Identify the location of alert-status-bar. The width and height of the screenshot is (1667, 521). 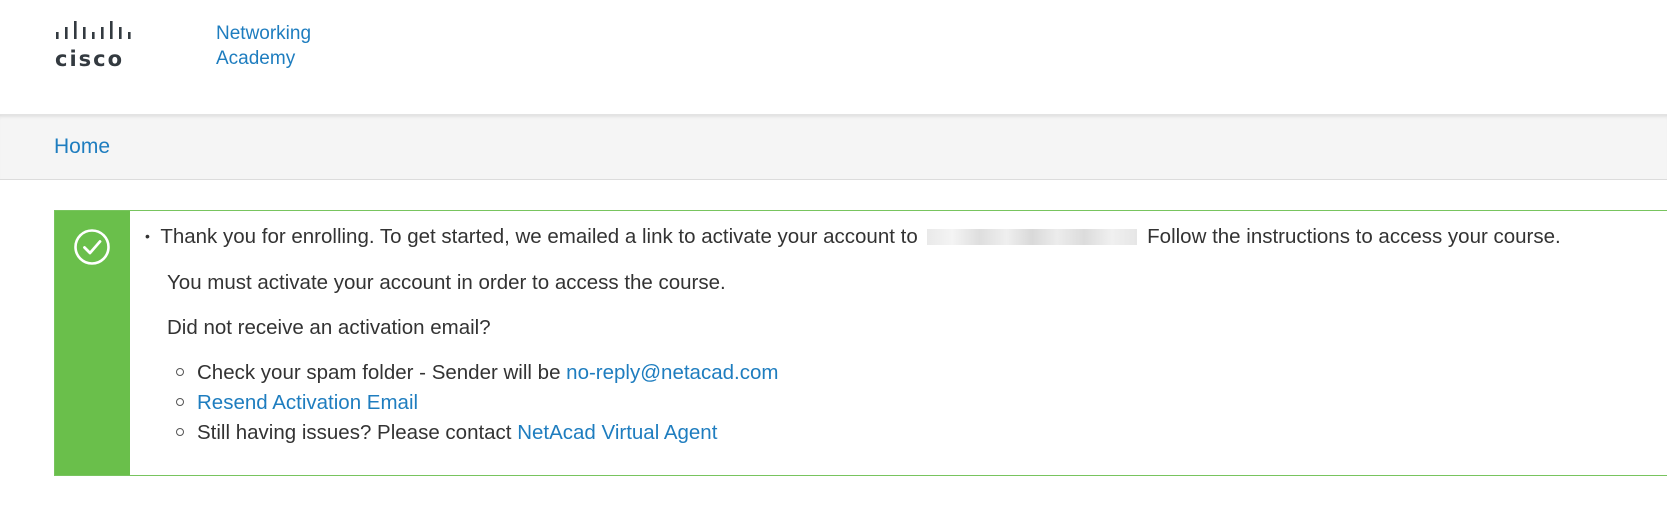
(92, 343).